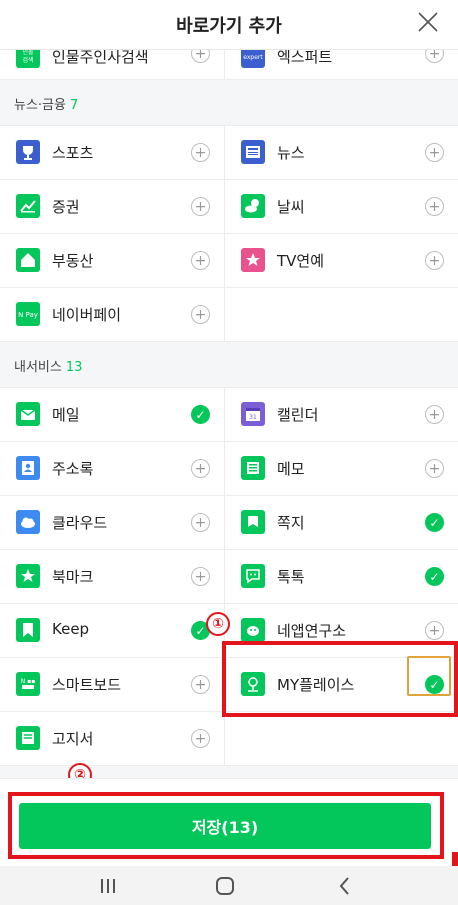 The width and height of the screenshot is (458, 905). What do you see at coordinates (112, 630) in the screenshot?
I see `shortcut-item-keep: Keep ✓` at bounding box center [112, 630].